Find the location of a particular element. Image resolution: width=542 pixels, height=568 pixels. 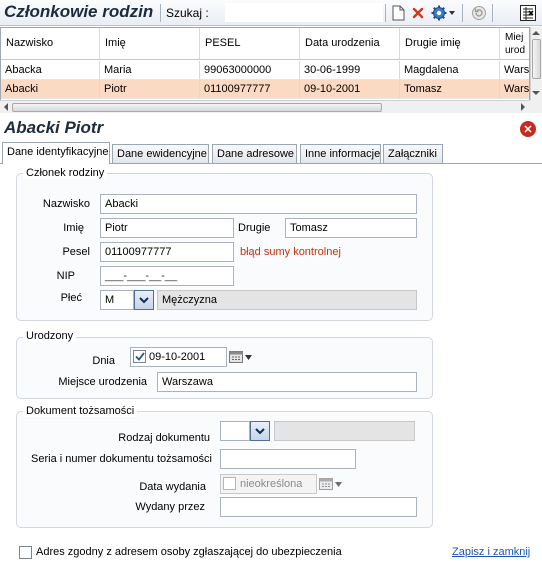

tab-registry: Dane ewidencyjne is located at coordinates (160, 153).